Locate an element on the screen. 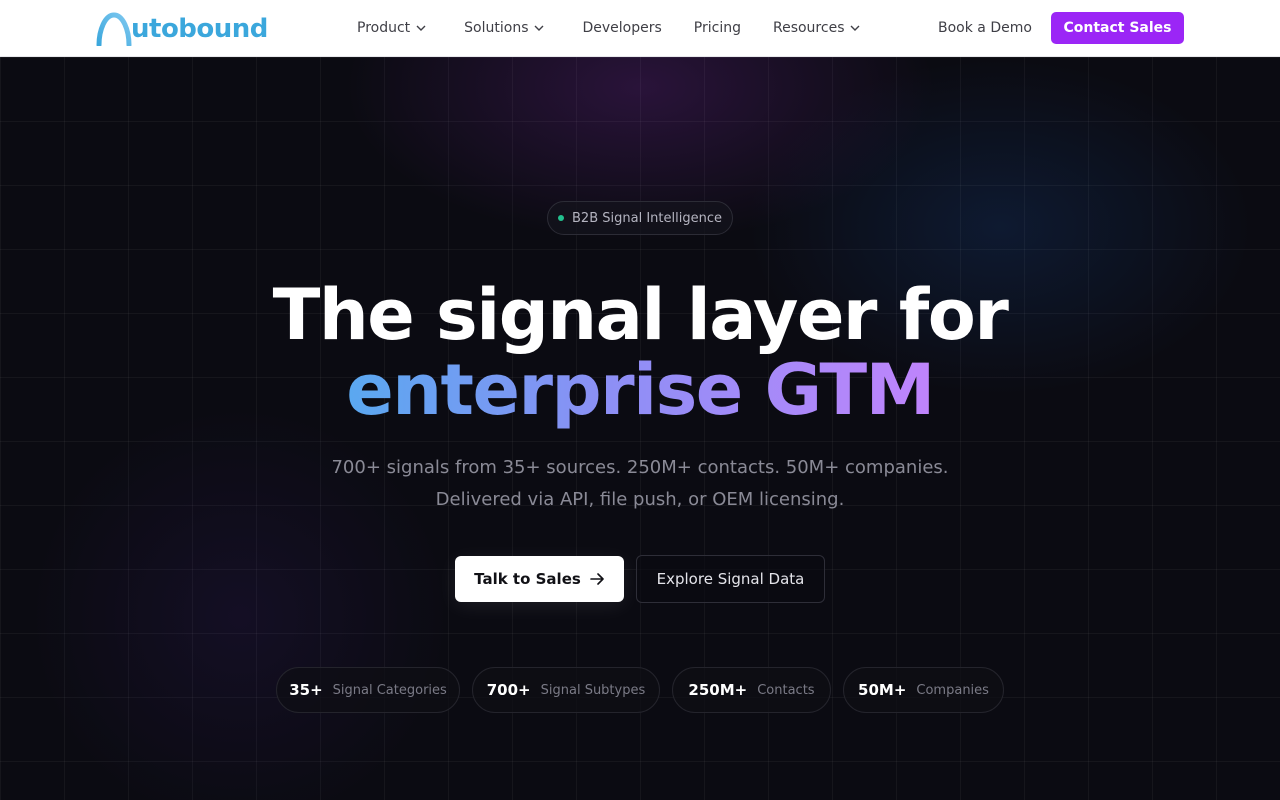  nav-pricing-label: Pricing is located at coordinates (717, 28).